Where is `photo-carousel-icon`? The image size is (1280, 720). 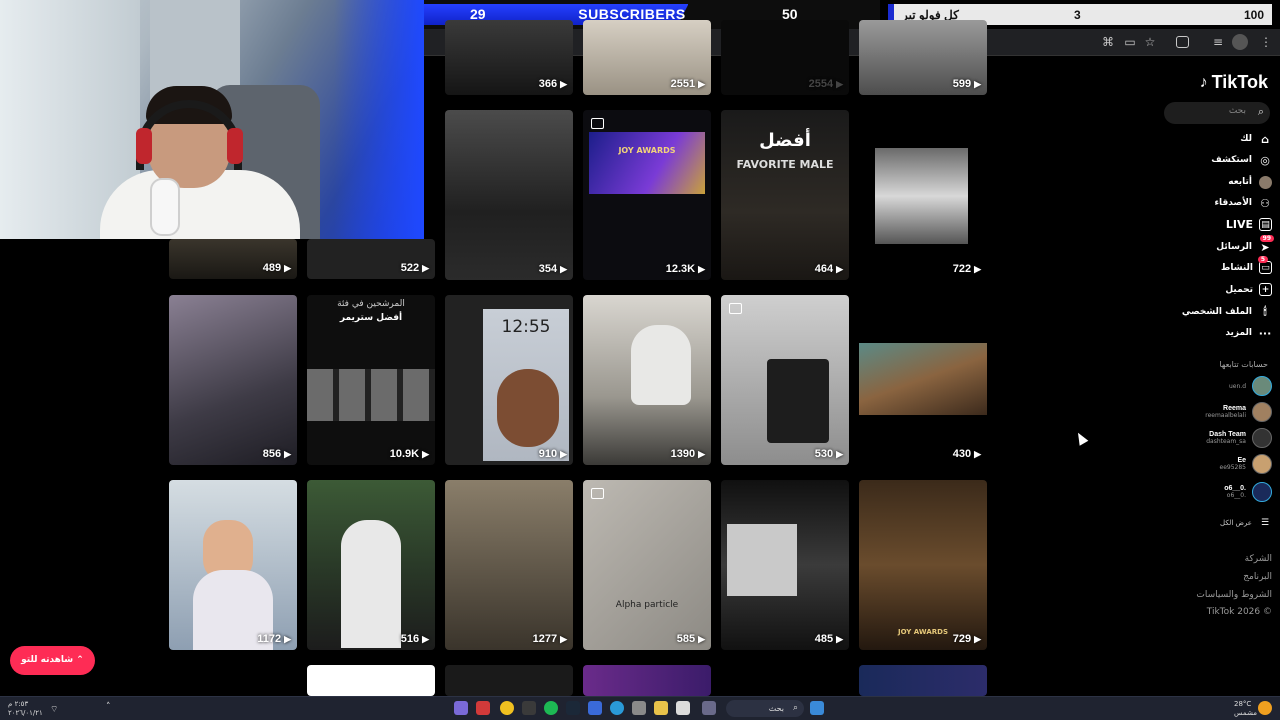
photo-carousel-icon is located at coordinates (597, 123).